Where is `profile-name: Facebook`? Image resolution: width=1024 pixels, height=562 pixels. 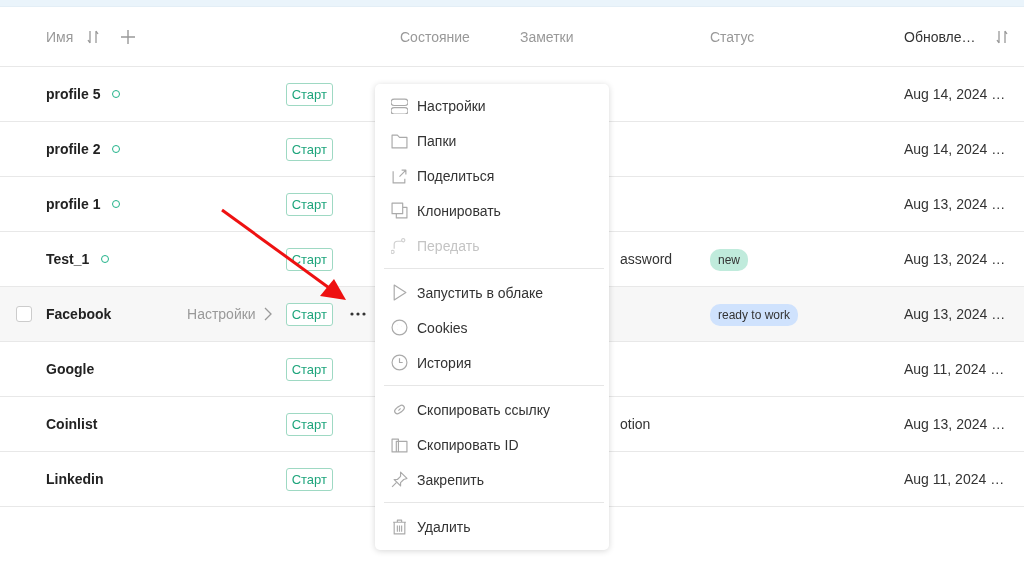
profile-name: Facebook is located at coordinates (79, 314).